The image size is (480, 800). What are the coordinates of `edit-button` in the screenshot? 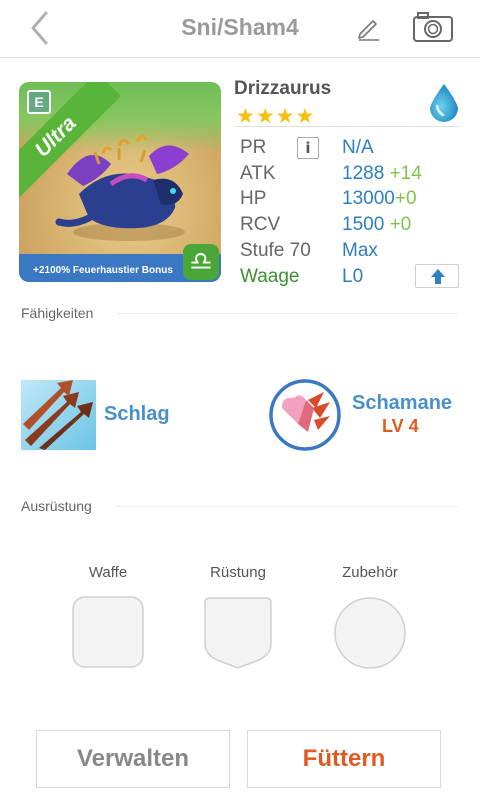 It's located at (369, 27).